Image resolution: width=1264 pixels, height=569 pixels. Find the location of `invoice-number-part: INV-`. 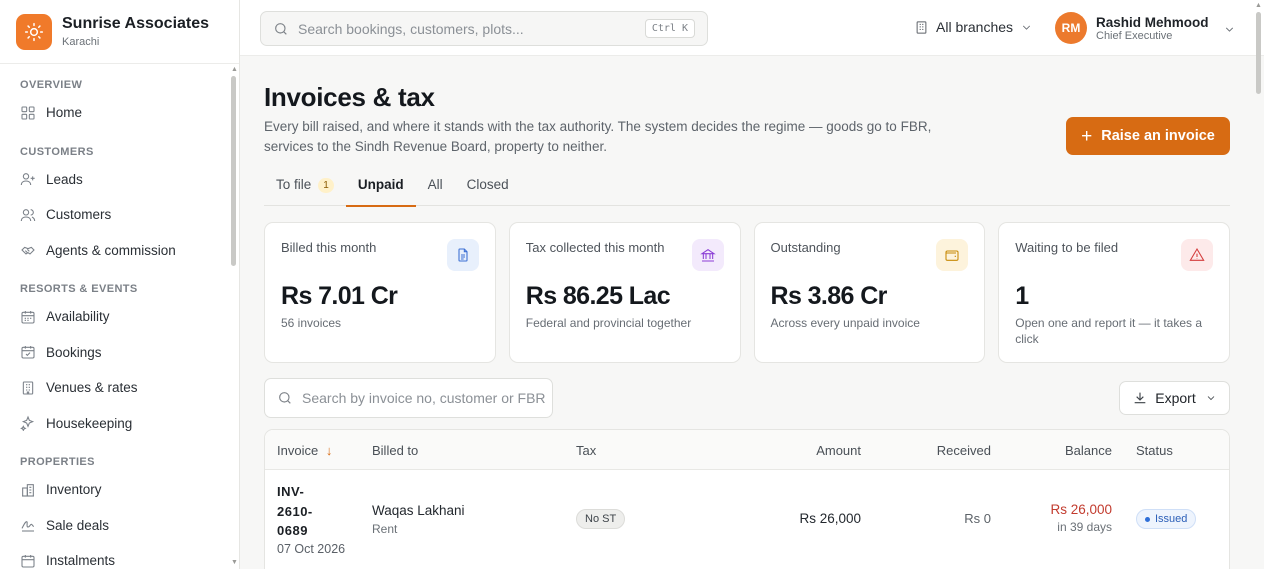

invoice-number-part: INV- is located at coordinates (291, 491).